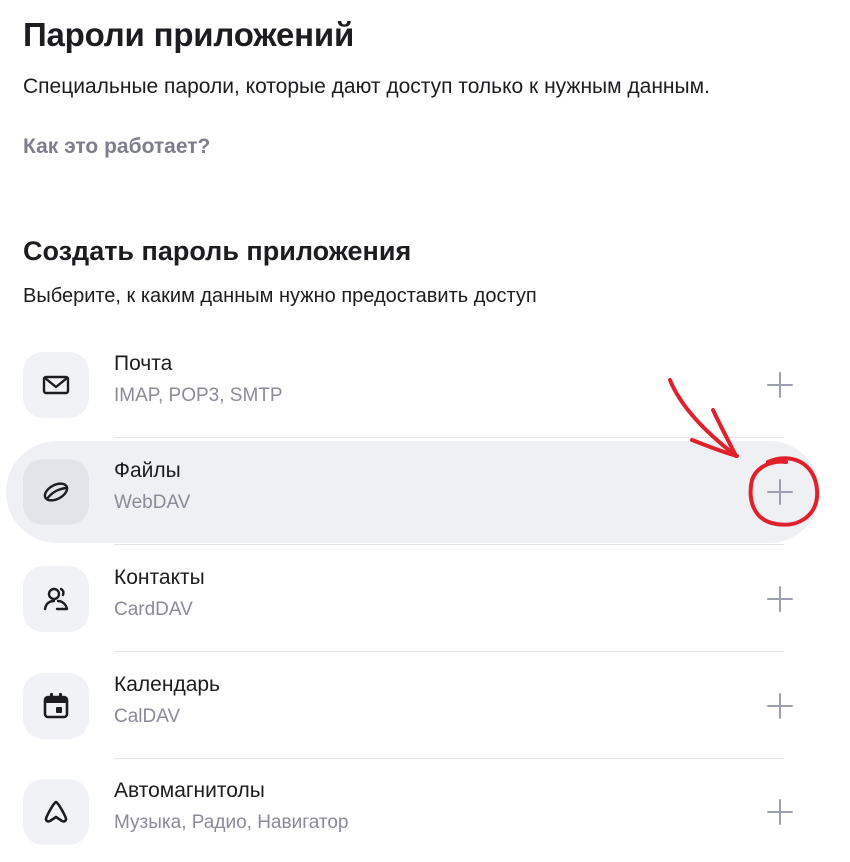 The height and width of the screenshot is (862, 850). Describe the element at coordinates (413, 706) in the screenshot. I see `access-item-calendar: Календарь CalDAV` at that location.